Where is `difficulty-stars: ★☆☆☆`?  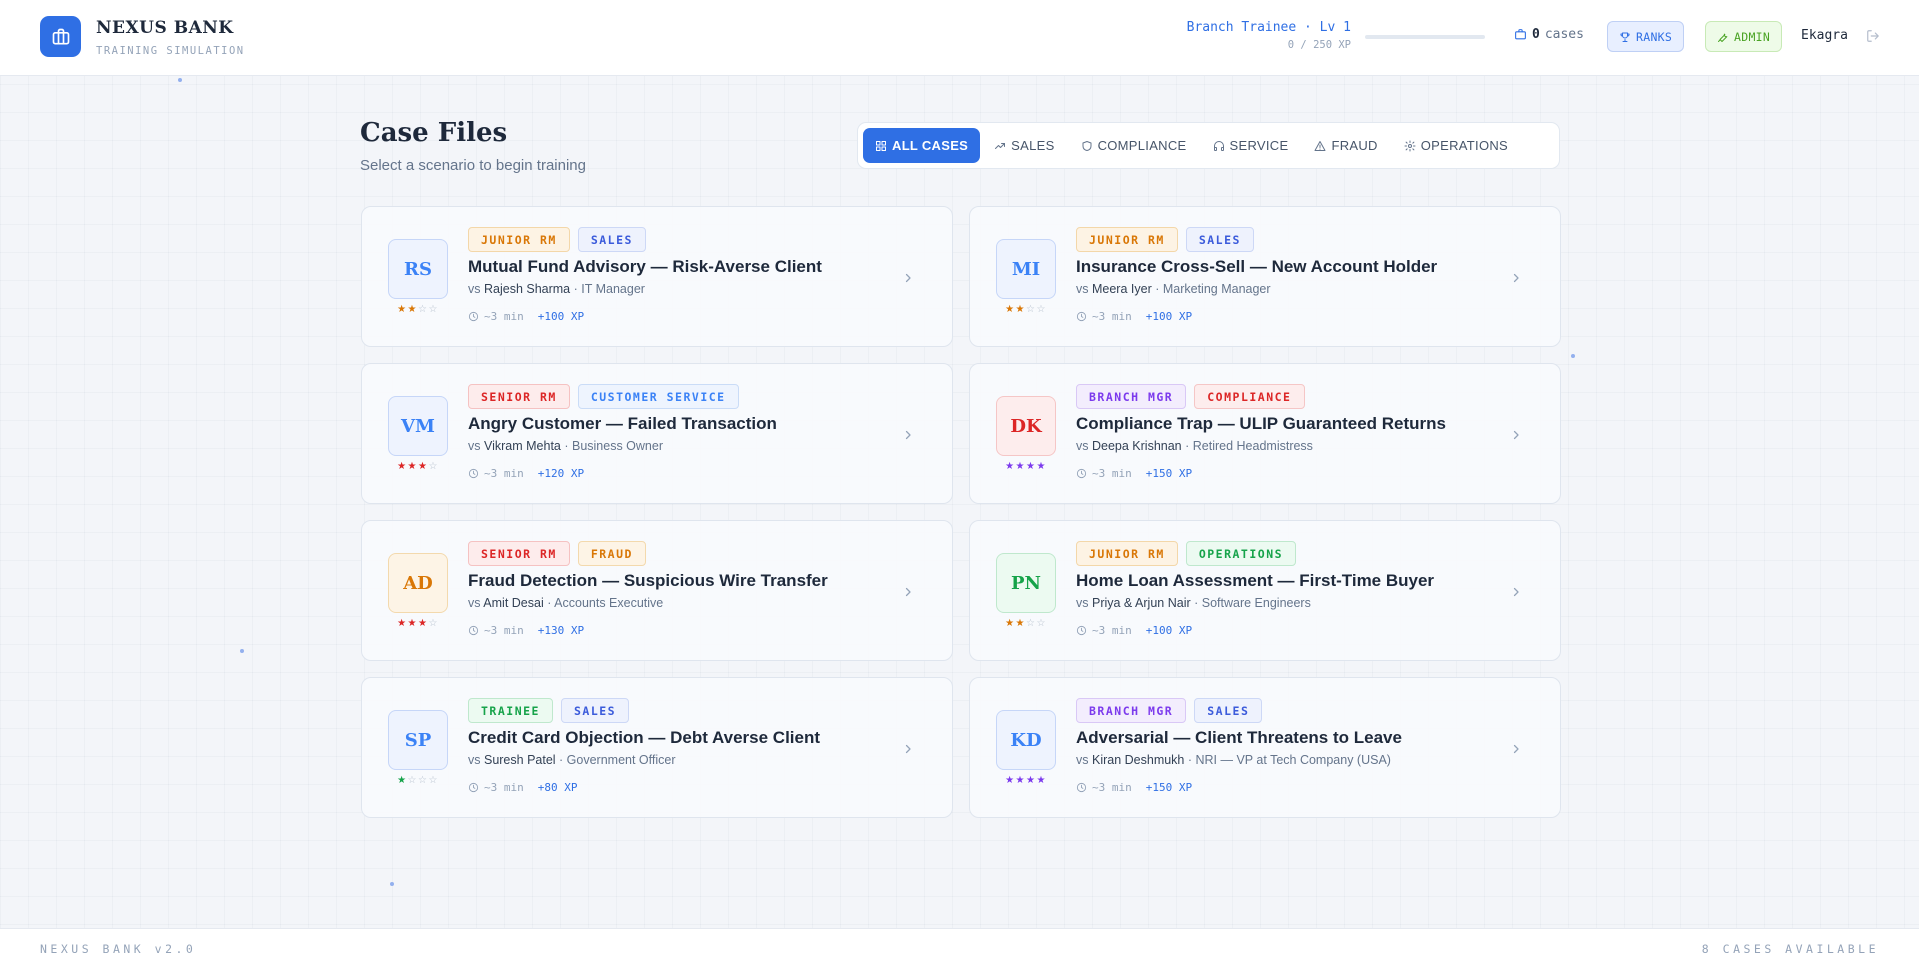 difficulty-stars: ★☆☆☆ is located at coordinates (418, 780).